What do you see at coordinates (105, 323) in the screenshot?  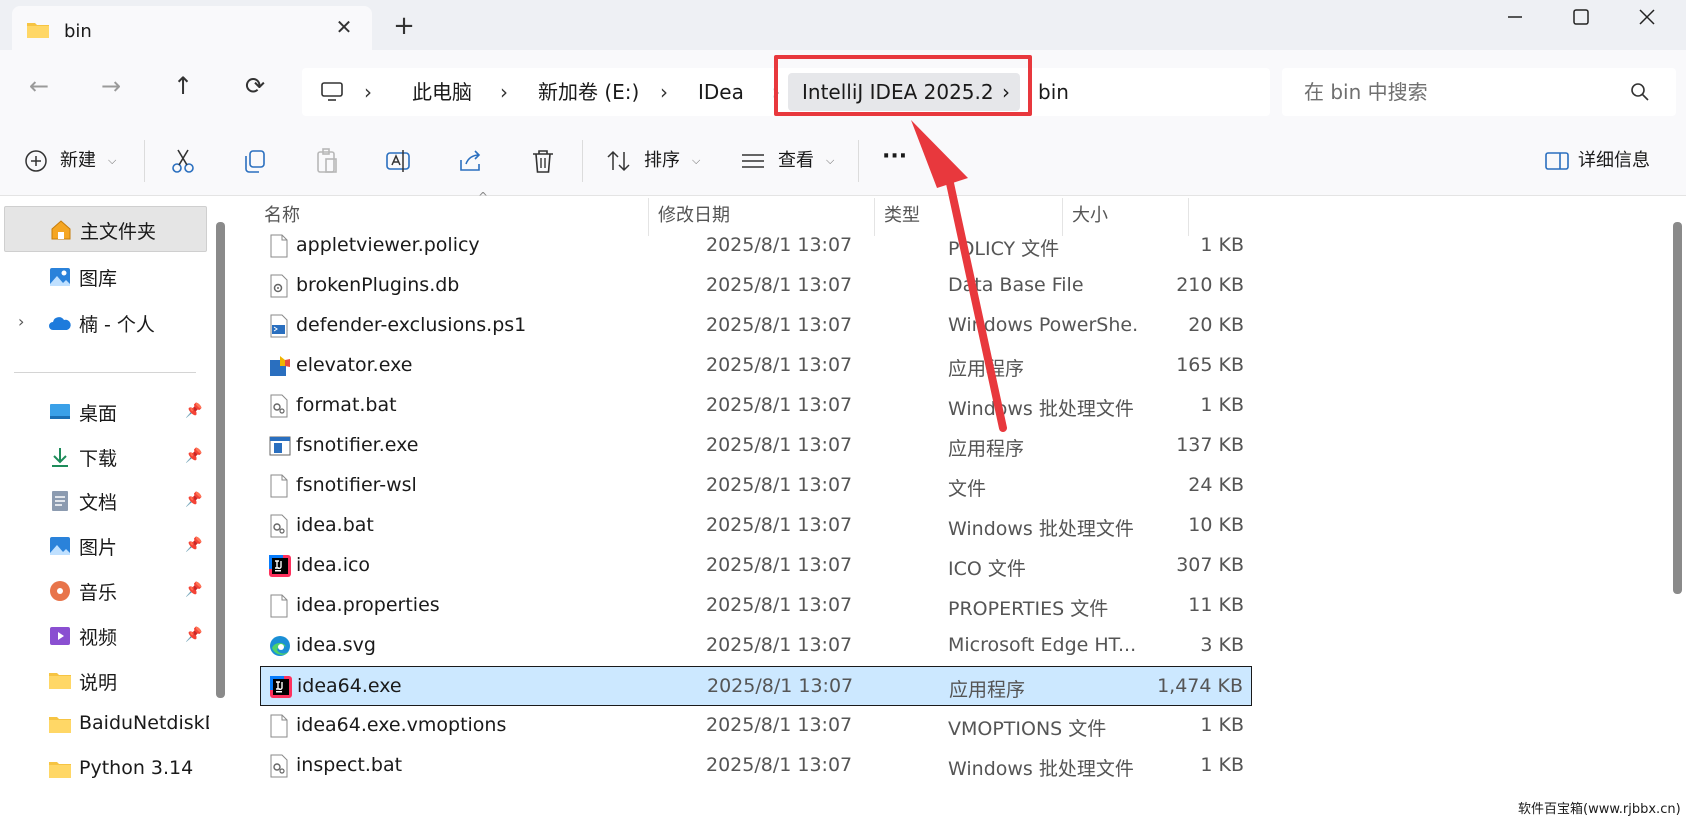 I see `sidebar-item-onedrive: › 楠 - 个人` at bounding box center [105, 323].